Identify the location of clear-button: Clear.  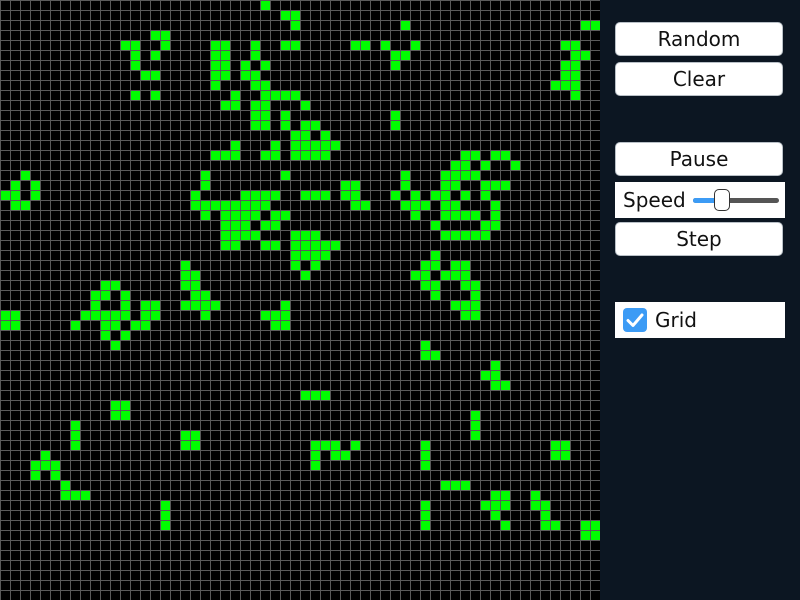
(699, 79).